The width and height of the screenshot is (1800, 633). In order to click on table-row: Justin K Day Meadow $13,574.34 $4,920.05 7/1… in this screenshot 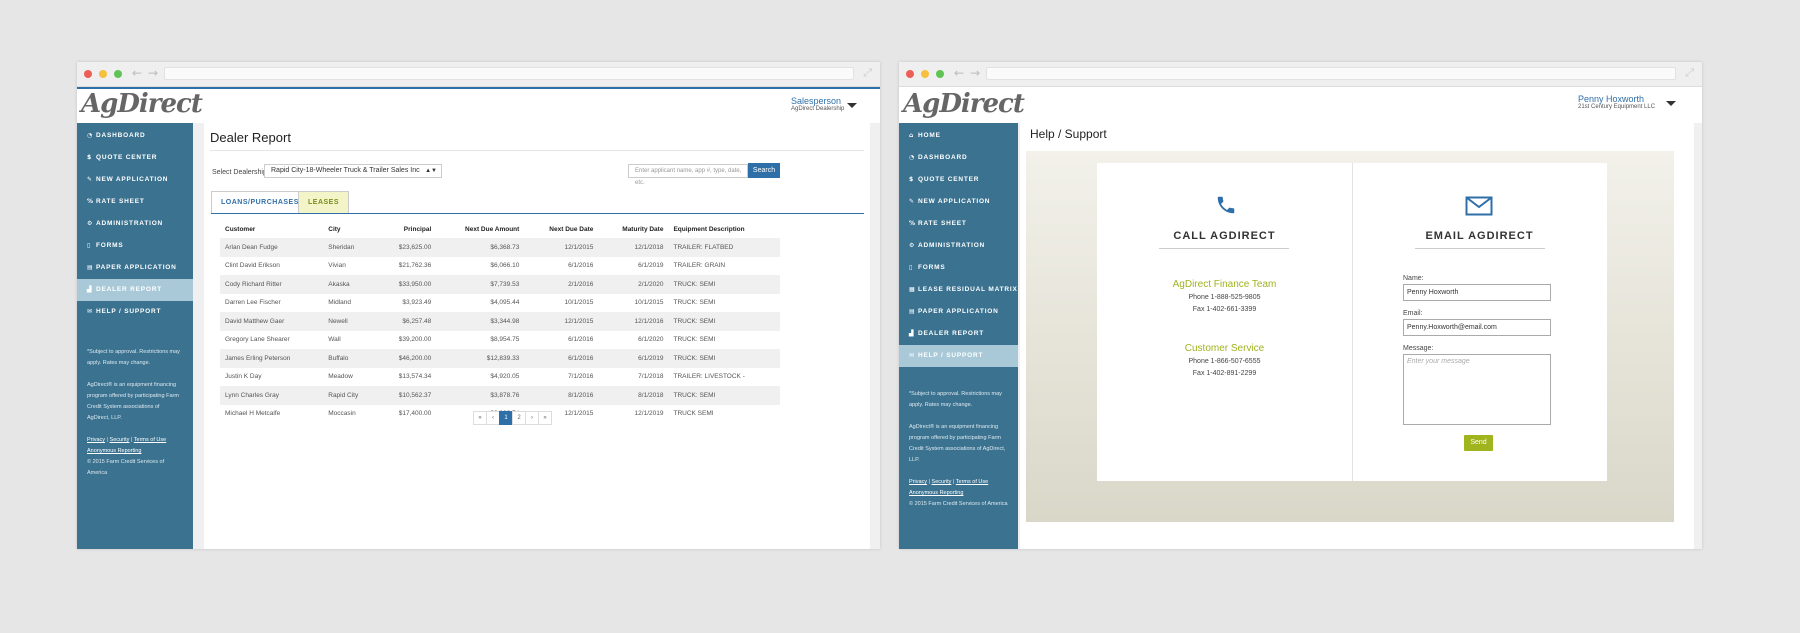, I will do `click(500, 377)`.